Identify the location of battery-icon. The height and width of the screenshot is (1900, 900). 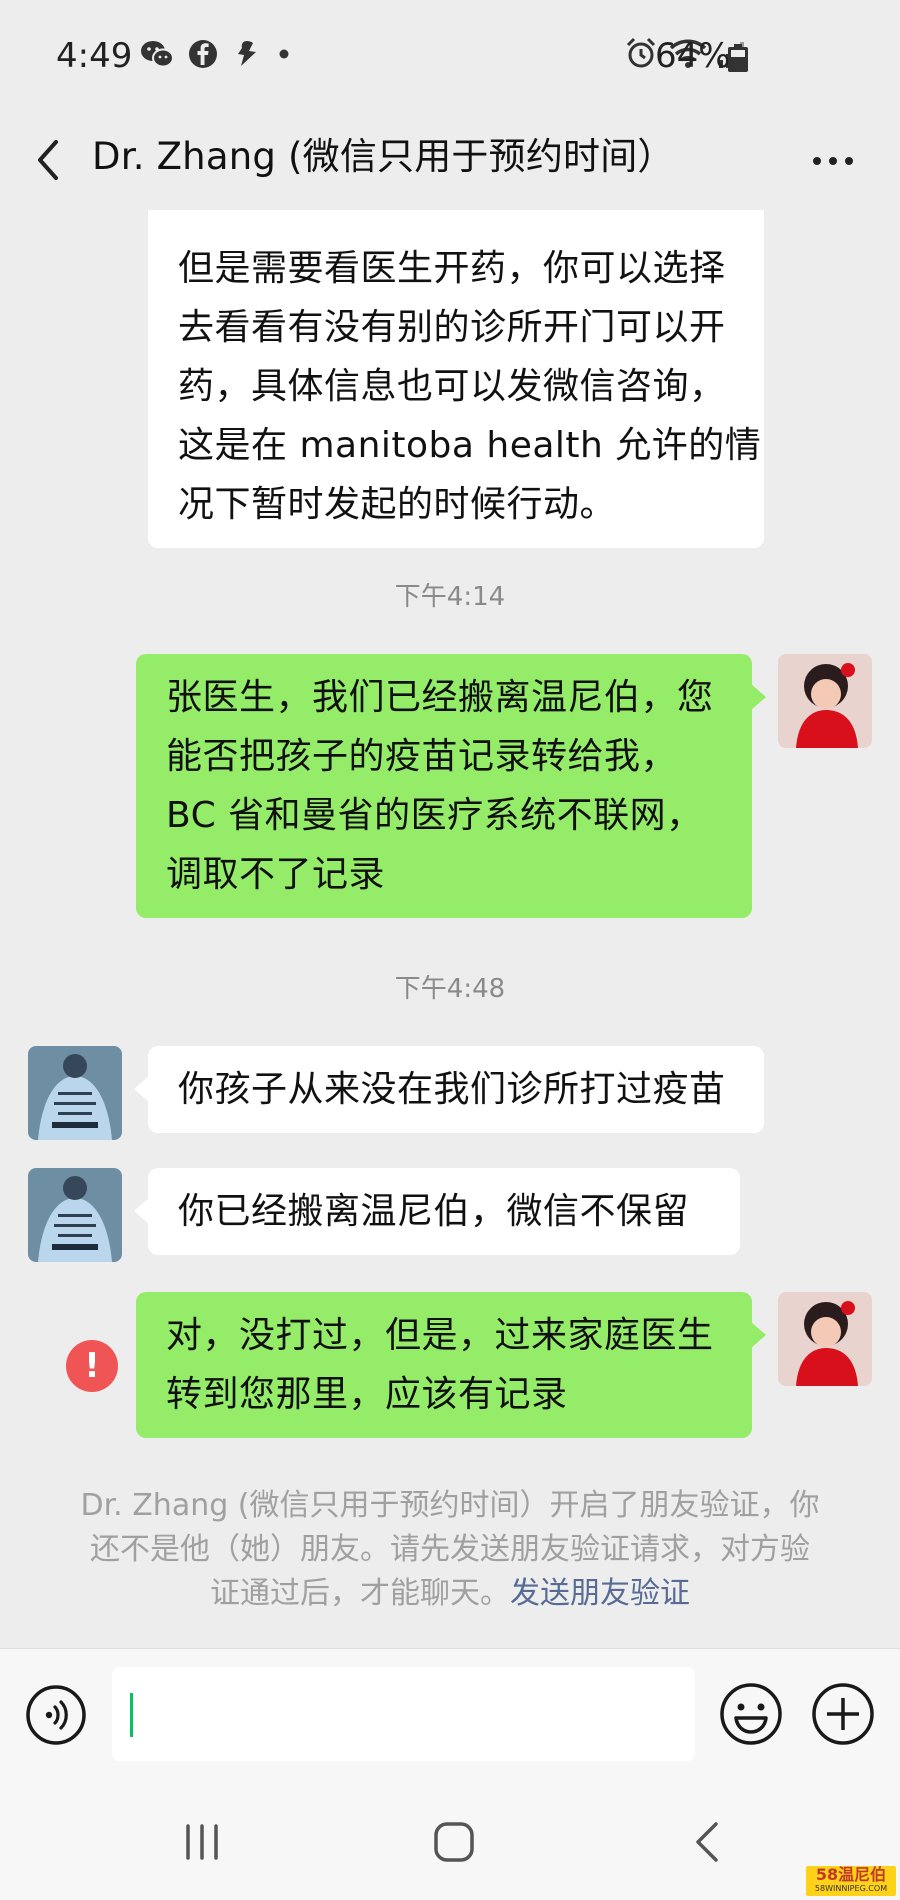
(738, 58).